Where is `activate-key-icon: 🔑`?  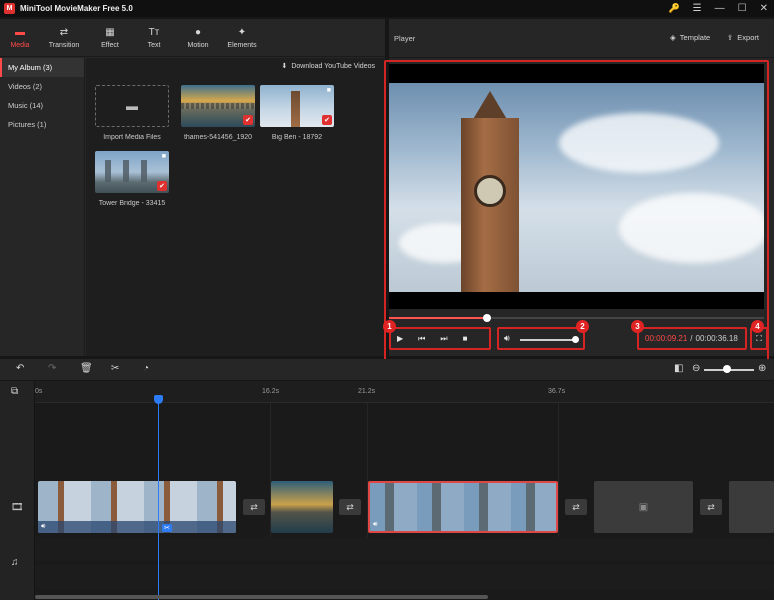 activate-key-icon: 🔑 is located at coordinates (673, 8).